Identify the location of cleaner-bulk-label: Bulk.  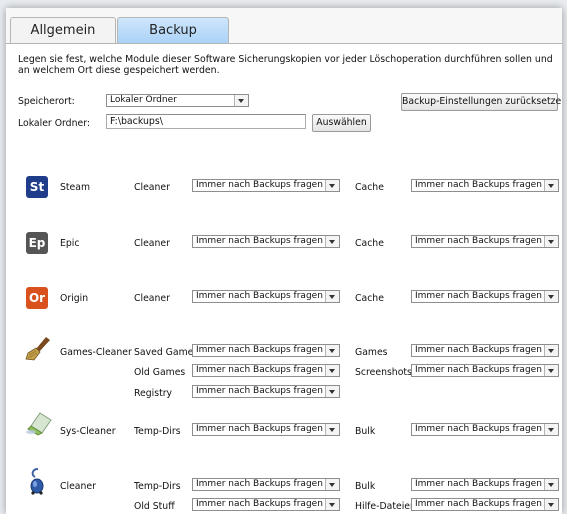
(365, 486).